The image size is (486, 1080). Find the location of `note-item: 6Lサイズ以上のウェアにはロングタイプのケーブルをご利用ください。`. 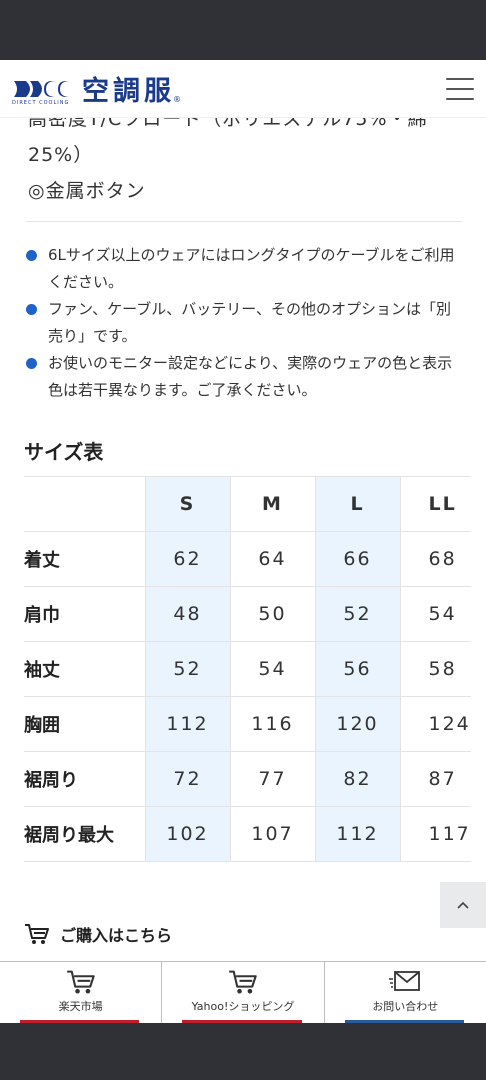

note-item: 6Lサイズ以上のウェアにはロングタイプのケーブルをご利用ください。 is located at coordinates (244, 269).